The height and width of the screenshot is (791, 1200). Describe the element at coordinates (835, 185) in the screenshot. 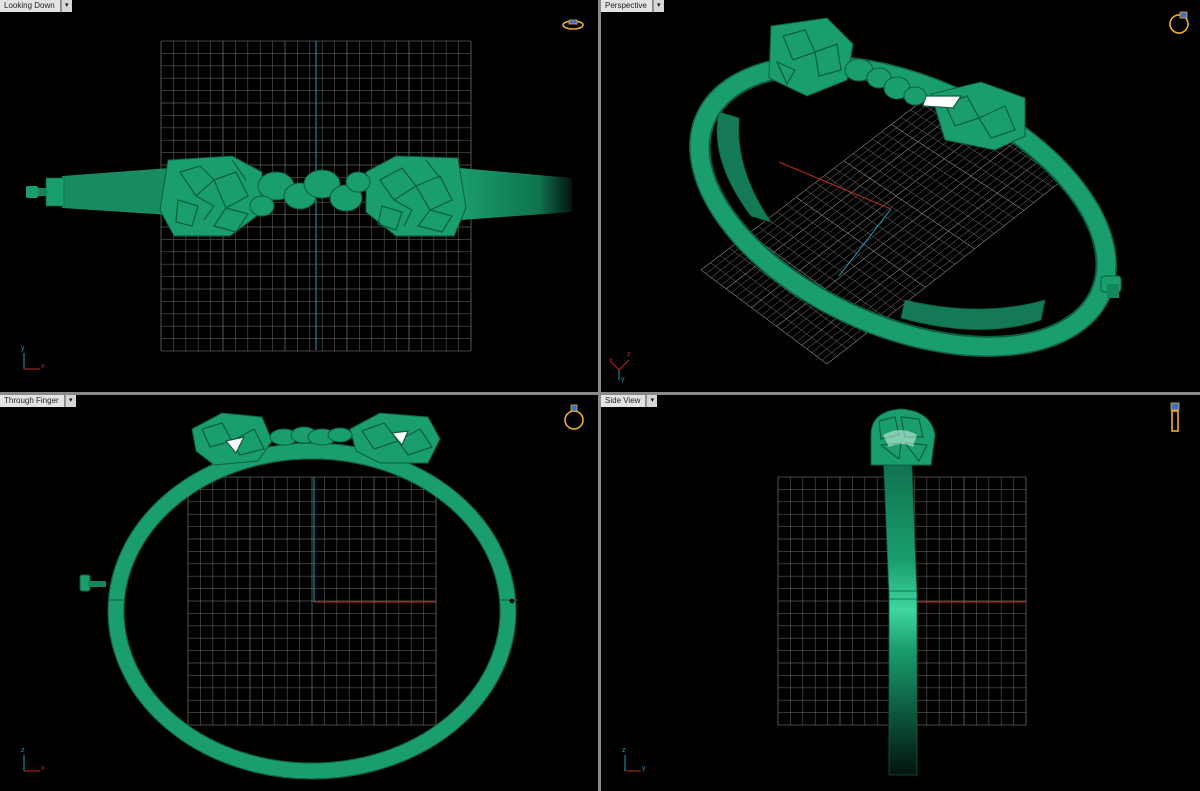

I see `x-axis-line` at that location.